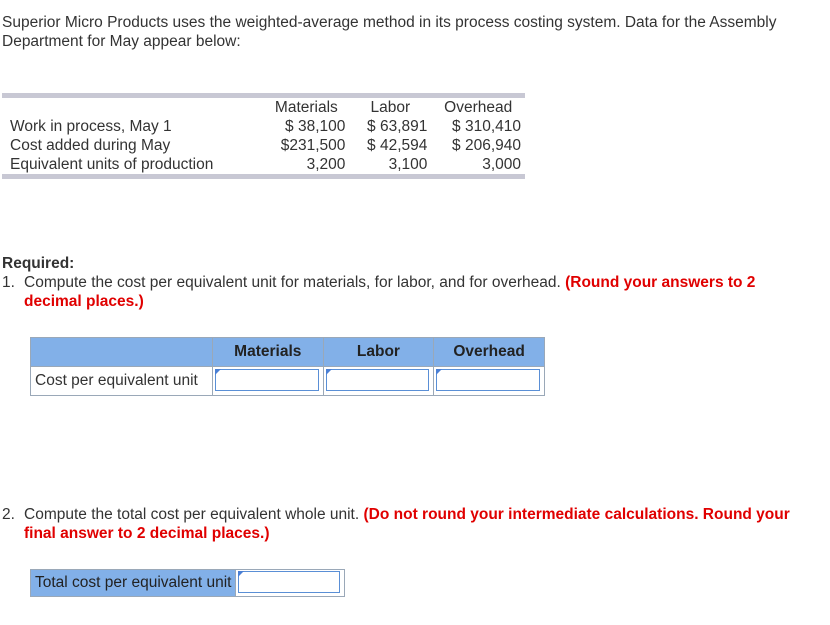 The height and width of the screenshot is (625, 830). Describe the element at coordinates (267, 352) in the screenshot. I see `answer-header-materials: Materials` at that location.